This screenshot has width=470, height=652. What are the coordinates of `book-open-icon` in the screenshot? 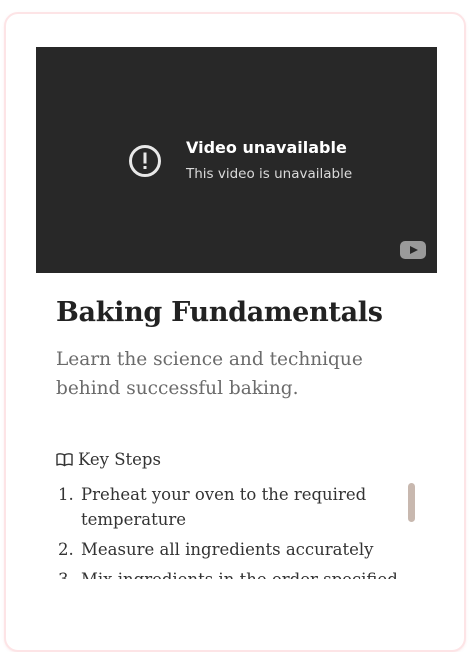 It's located at (64, 460).